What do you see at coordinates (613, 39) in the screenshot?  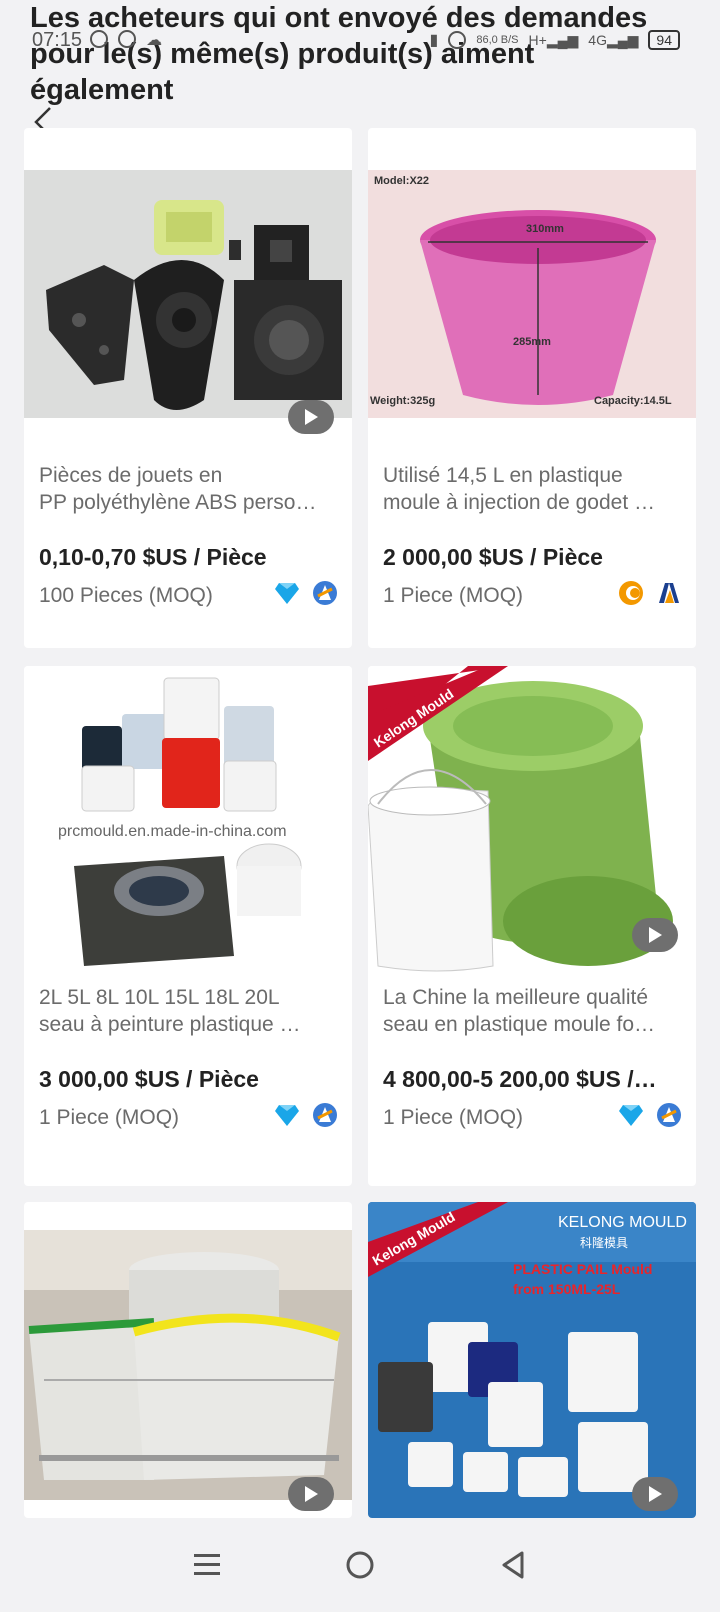 I see `signal-4g: 4G▂▄▆` at bounding box center [613, 39].